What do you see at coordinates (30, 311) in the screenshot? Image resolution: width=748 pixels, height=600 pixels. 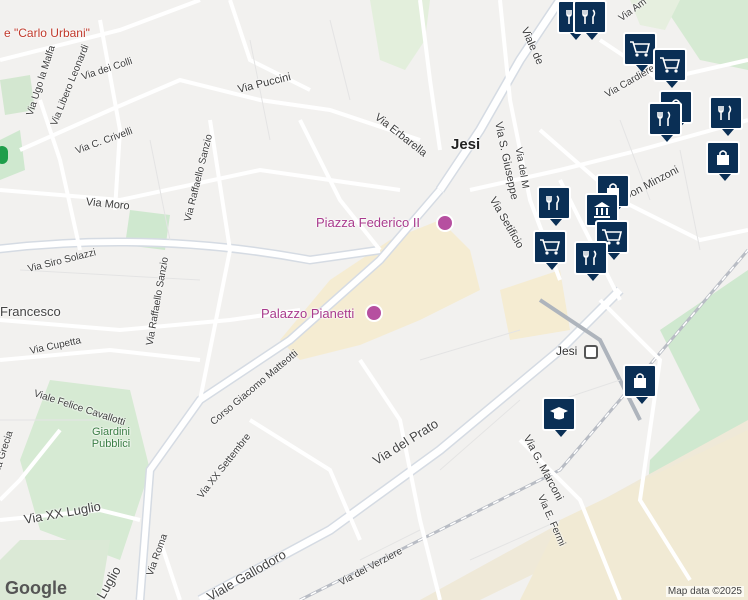 I see `street-label-francesco: Francesco` at bounding box center [30, 311].